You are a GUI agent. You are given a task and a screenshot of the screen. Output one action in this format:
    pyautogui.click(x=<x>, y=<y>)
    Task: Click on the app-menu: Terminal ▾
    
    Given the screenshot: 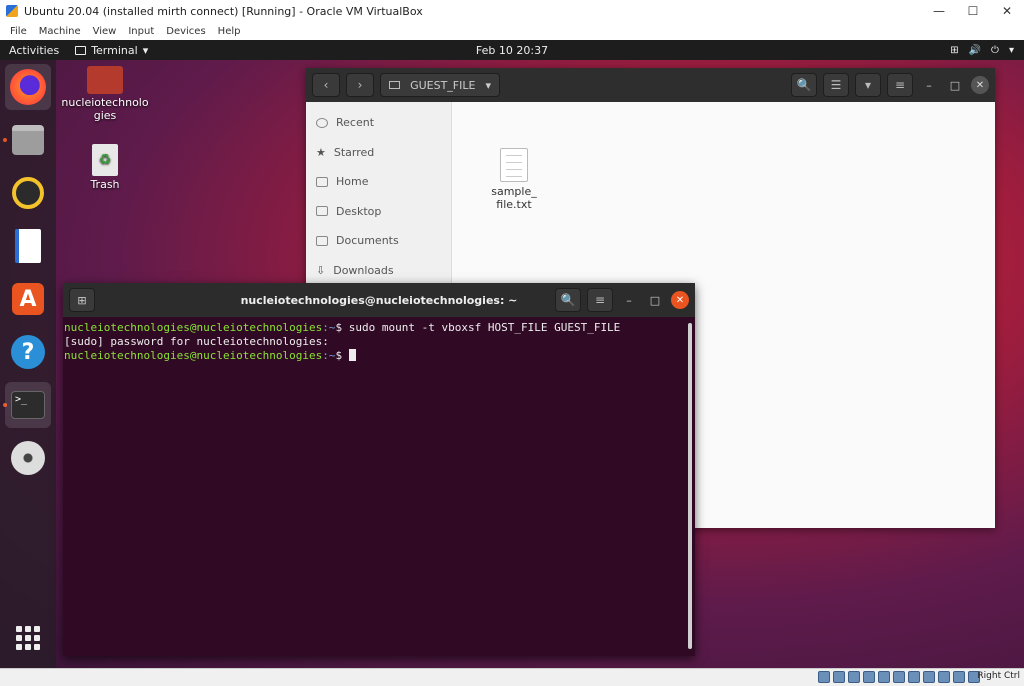 What is the action you would take?
    pyautogui.click(x=111, y=50)
    